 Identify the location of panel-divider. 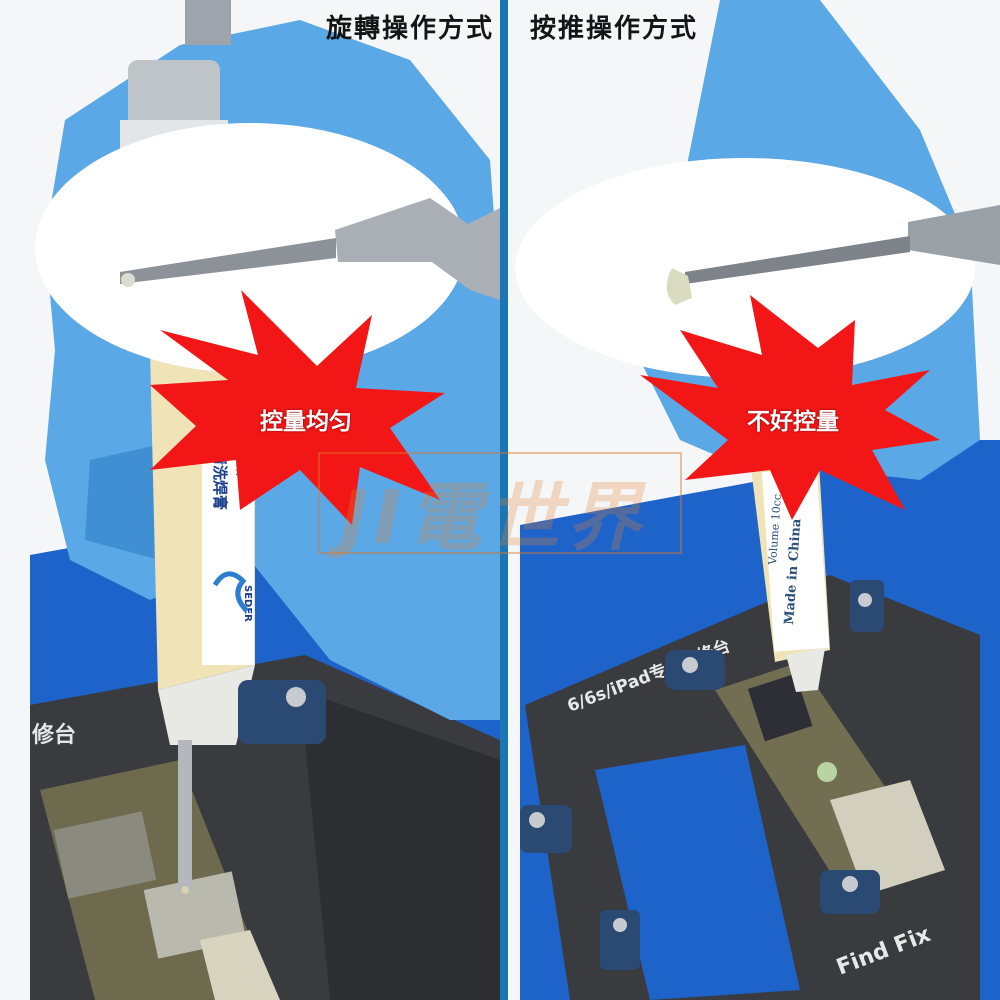
(504, 500).